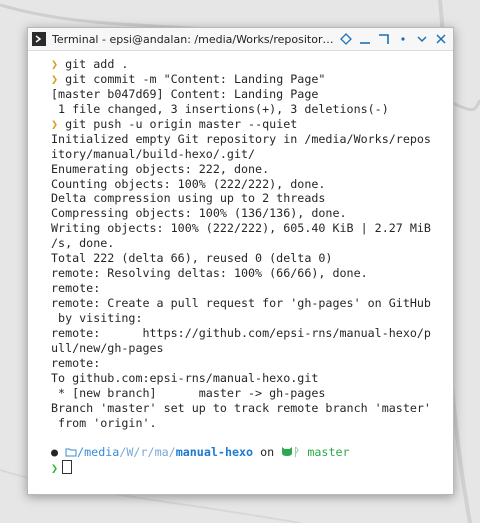 The height and width of the screenshot is (523, 480). What do you see at coordinates (161, 452) in the screenshot?
I see `path-part: ma` at bounding box center [161, 452].